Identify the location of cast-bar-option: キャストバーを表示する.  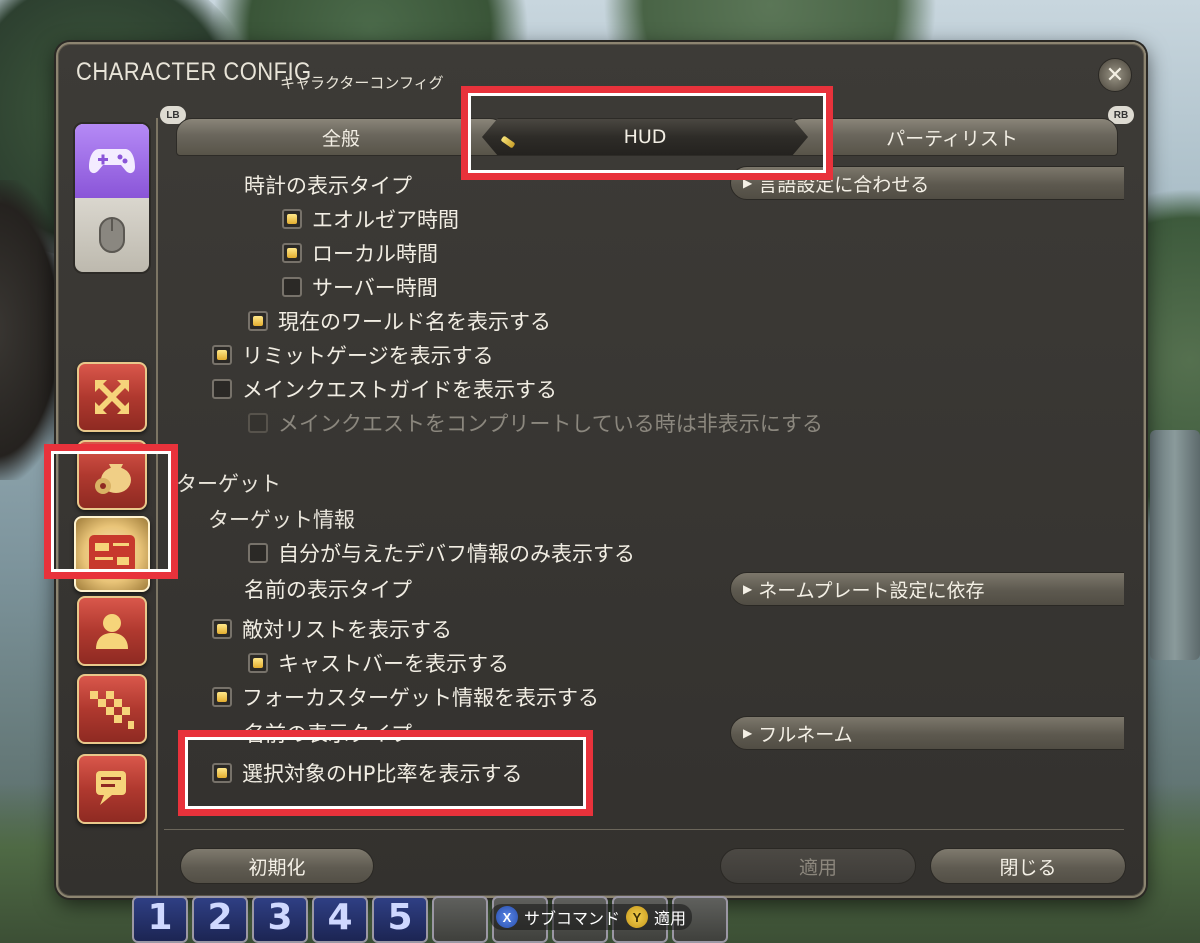
(378, 663).